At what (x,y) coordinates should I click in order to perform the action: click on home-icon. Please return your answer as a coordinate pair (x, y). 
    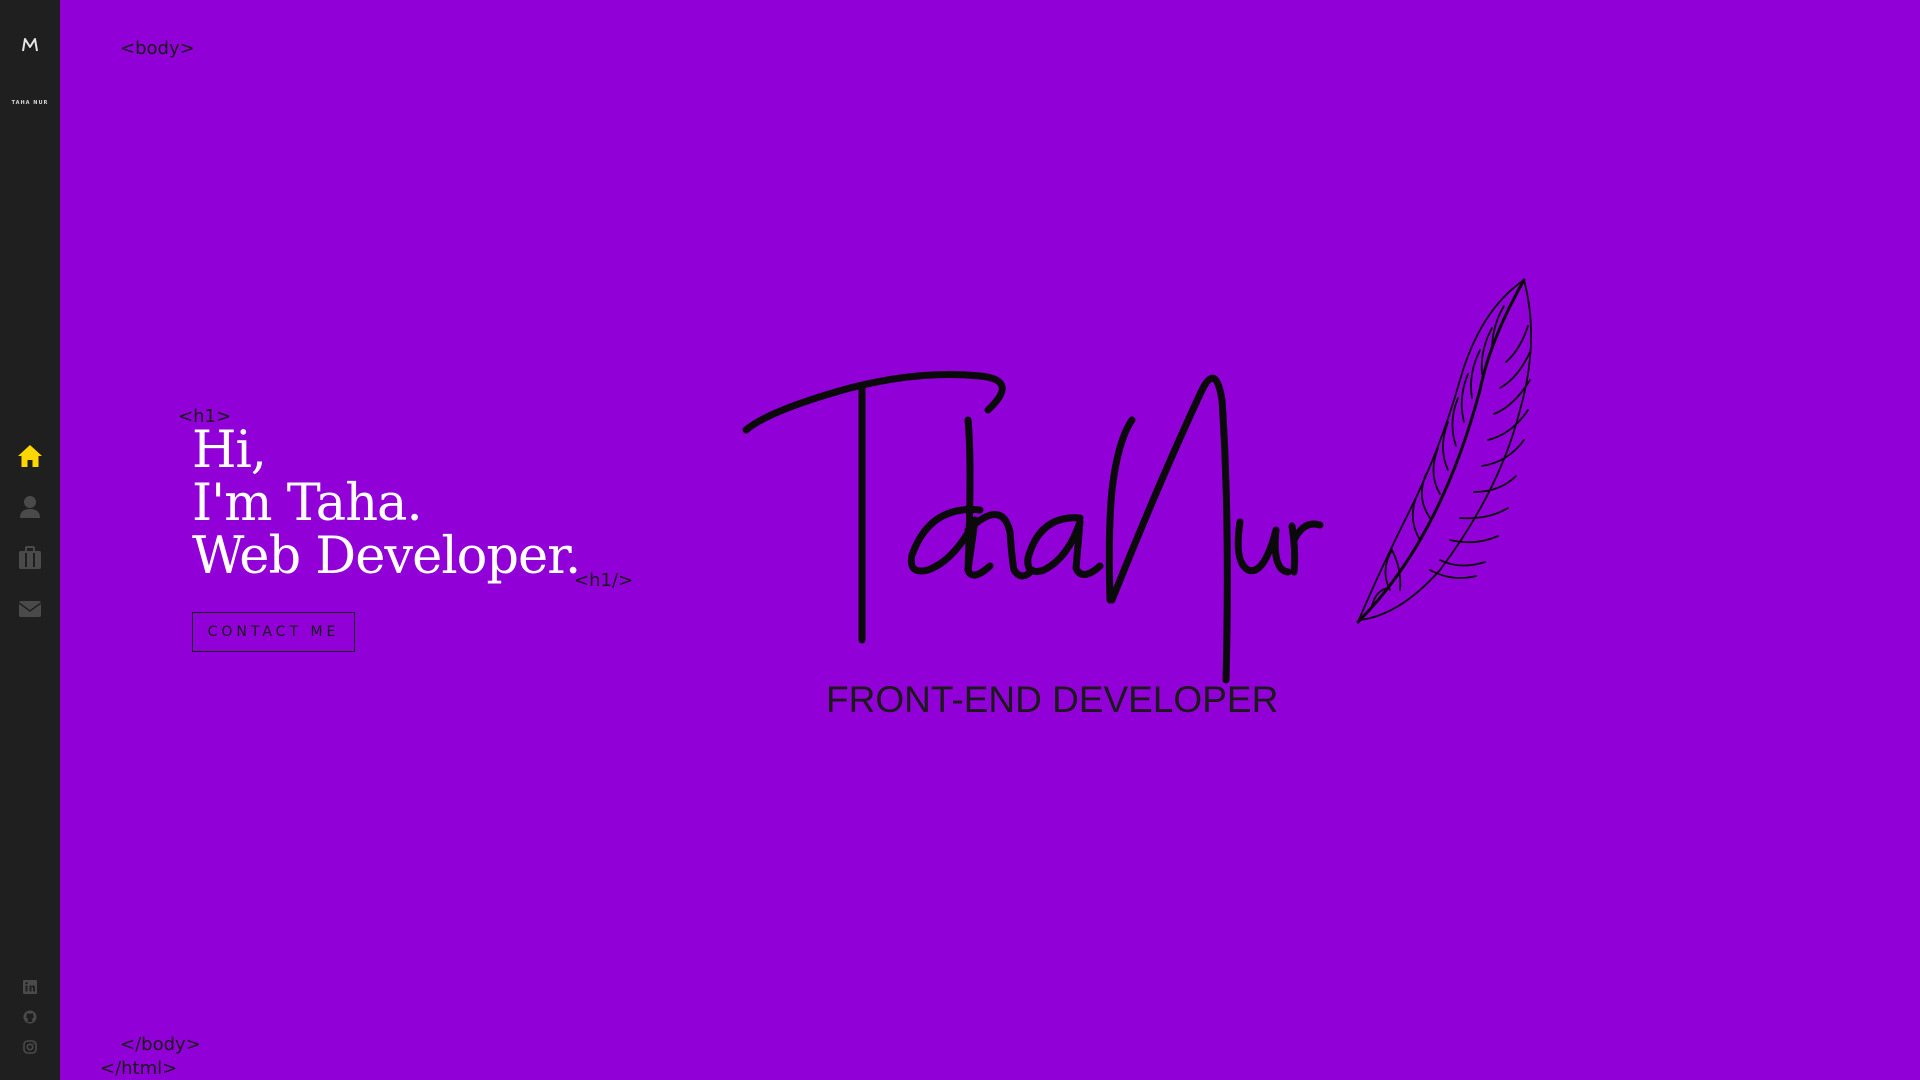
    Looking at the image, I should click on (30, 455).